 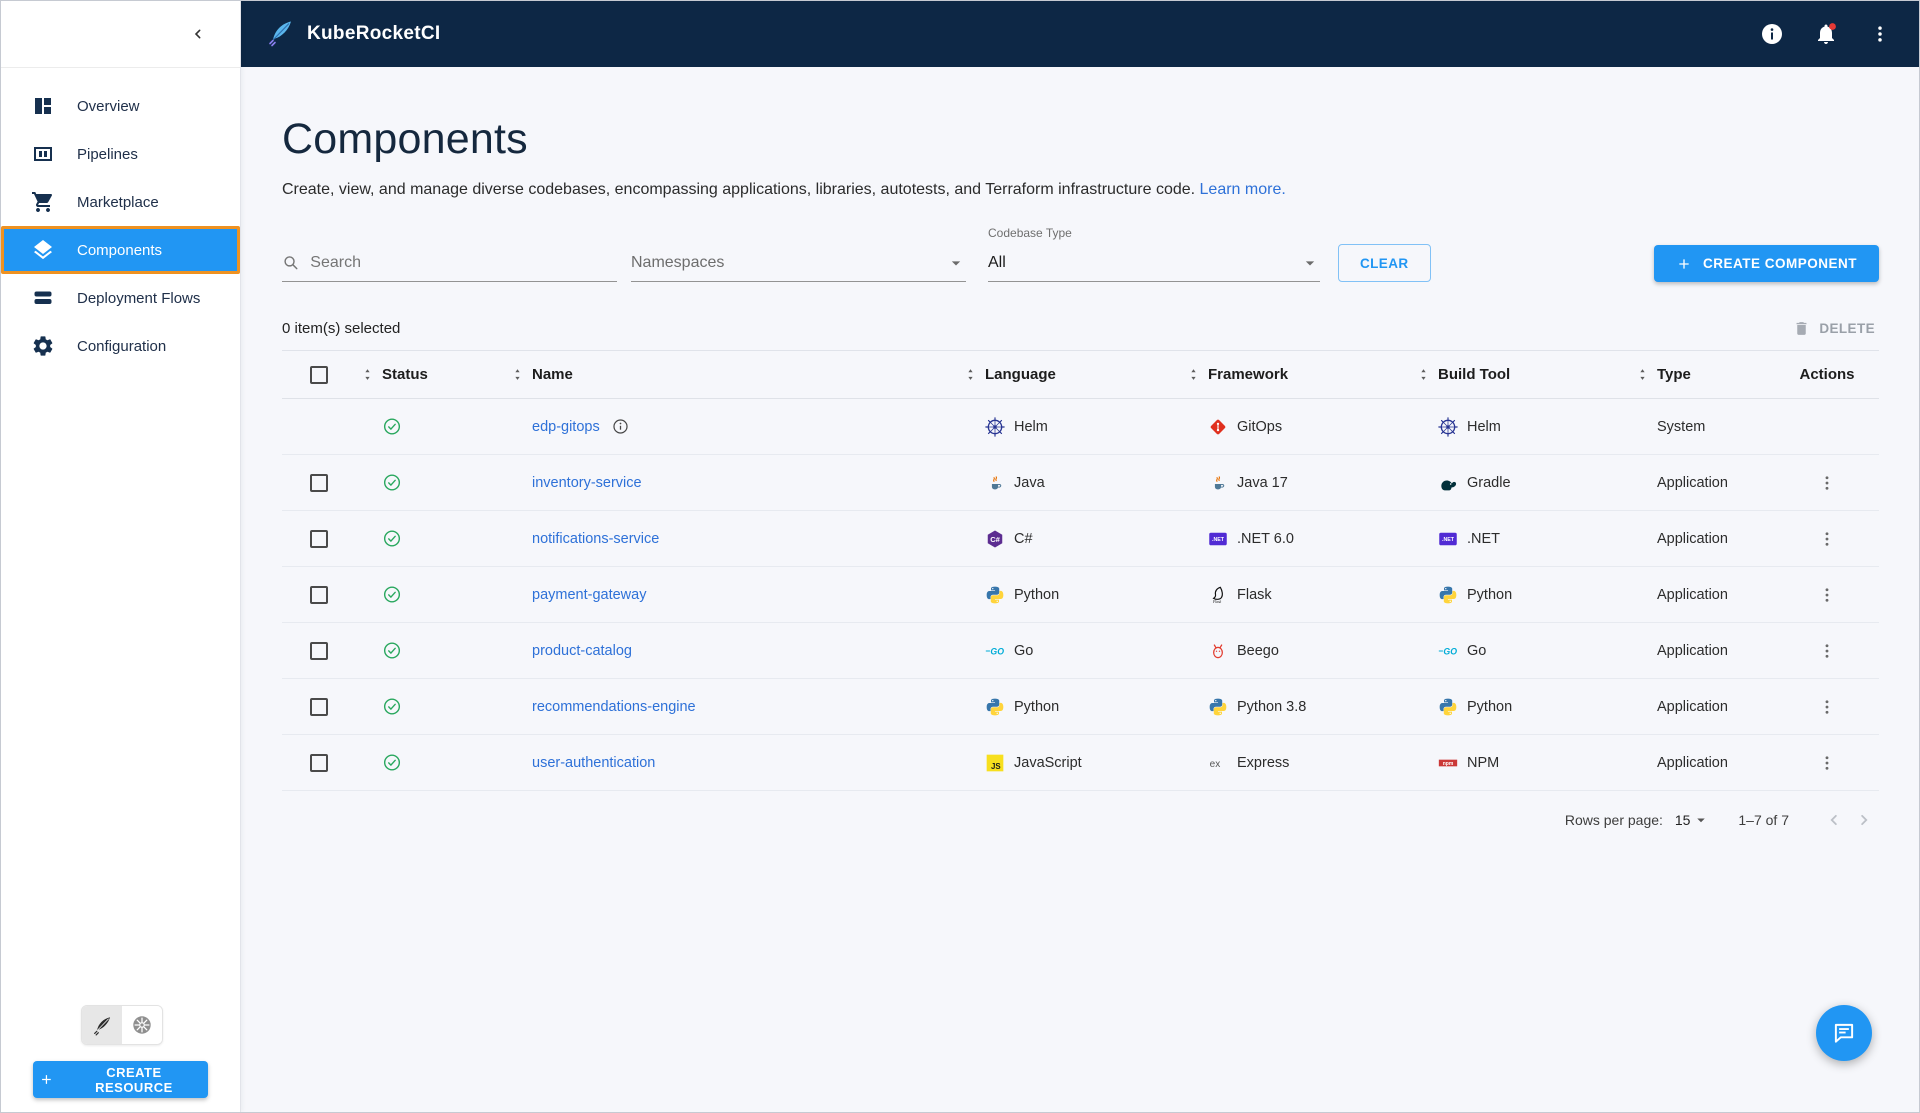 I want to click on column-header-status: Status, so click(x=427, y=374).